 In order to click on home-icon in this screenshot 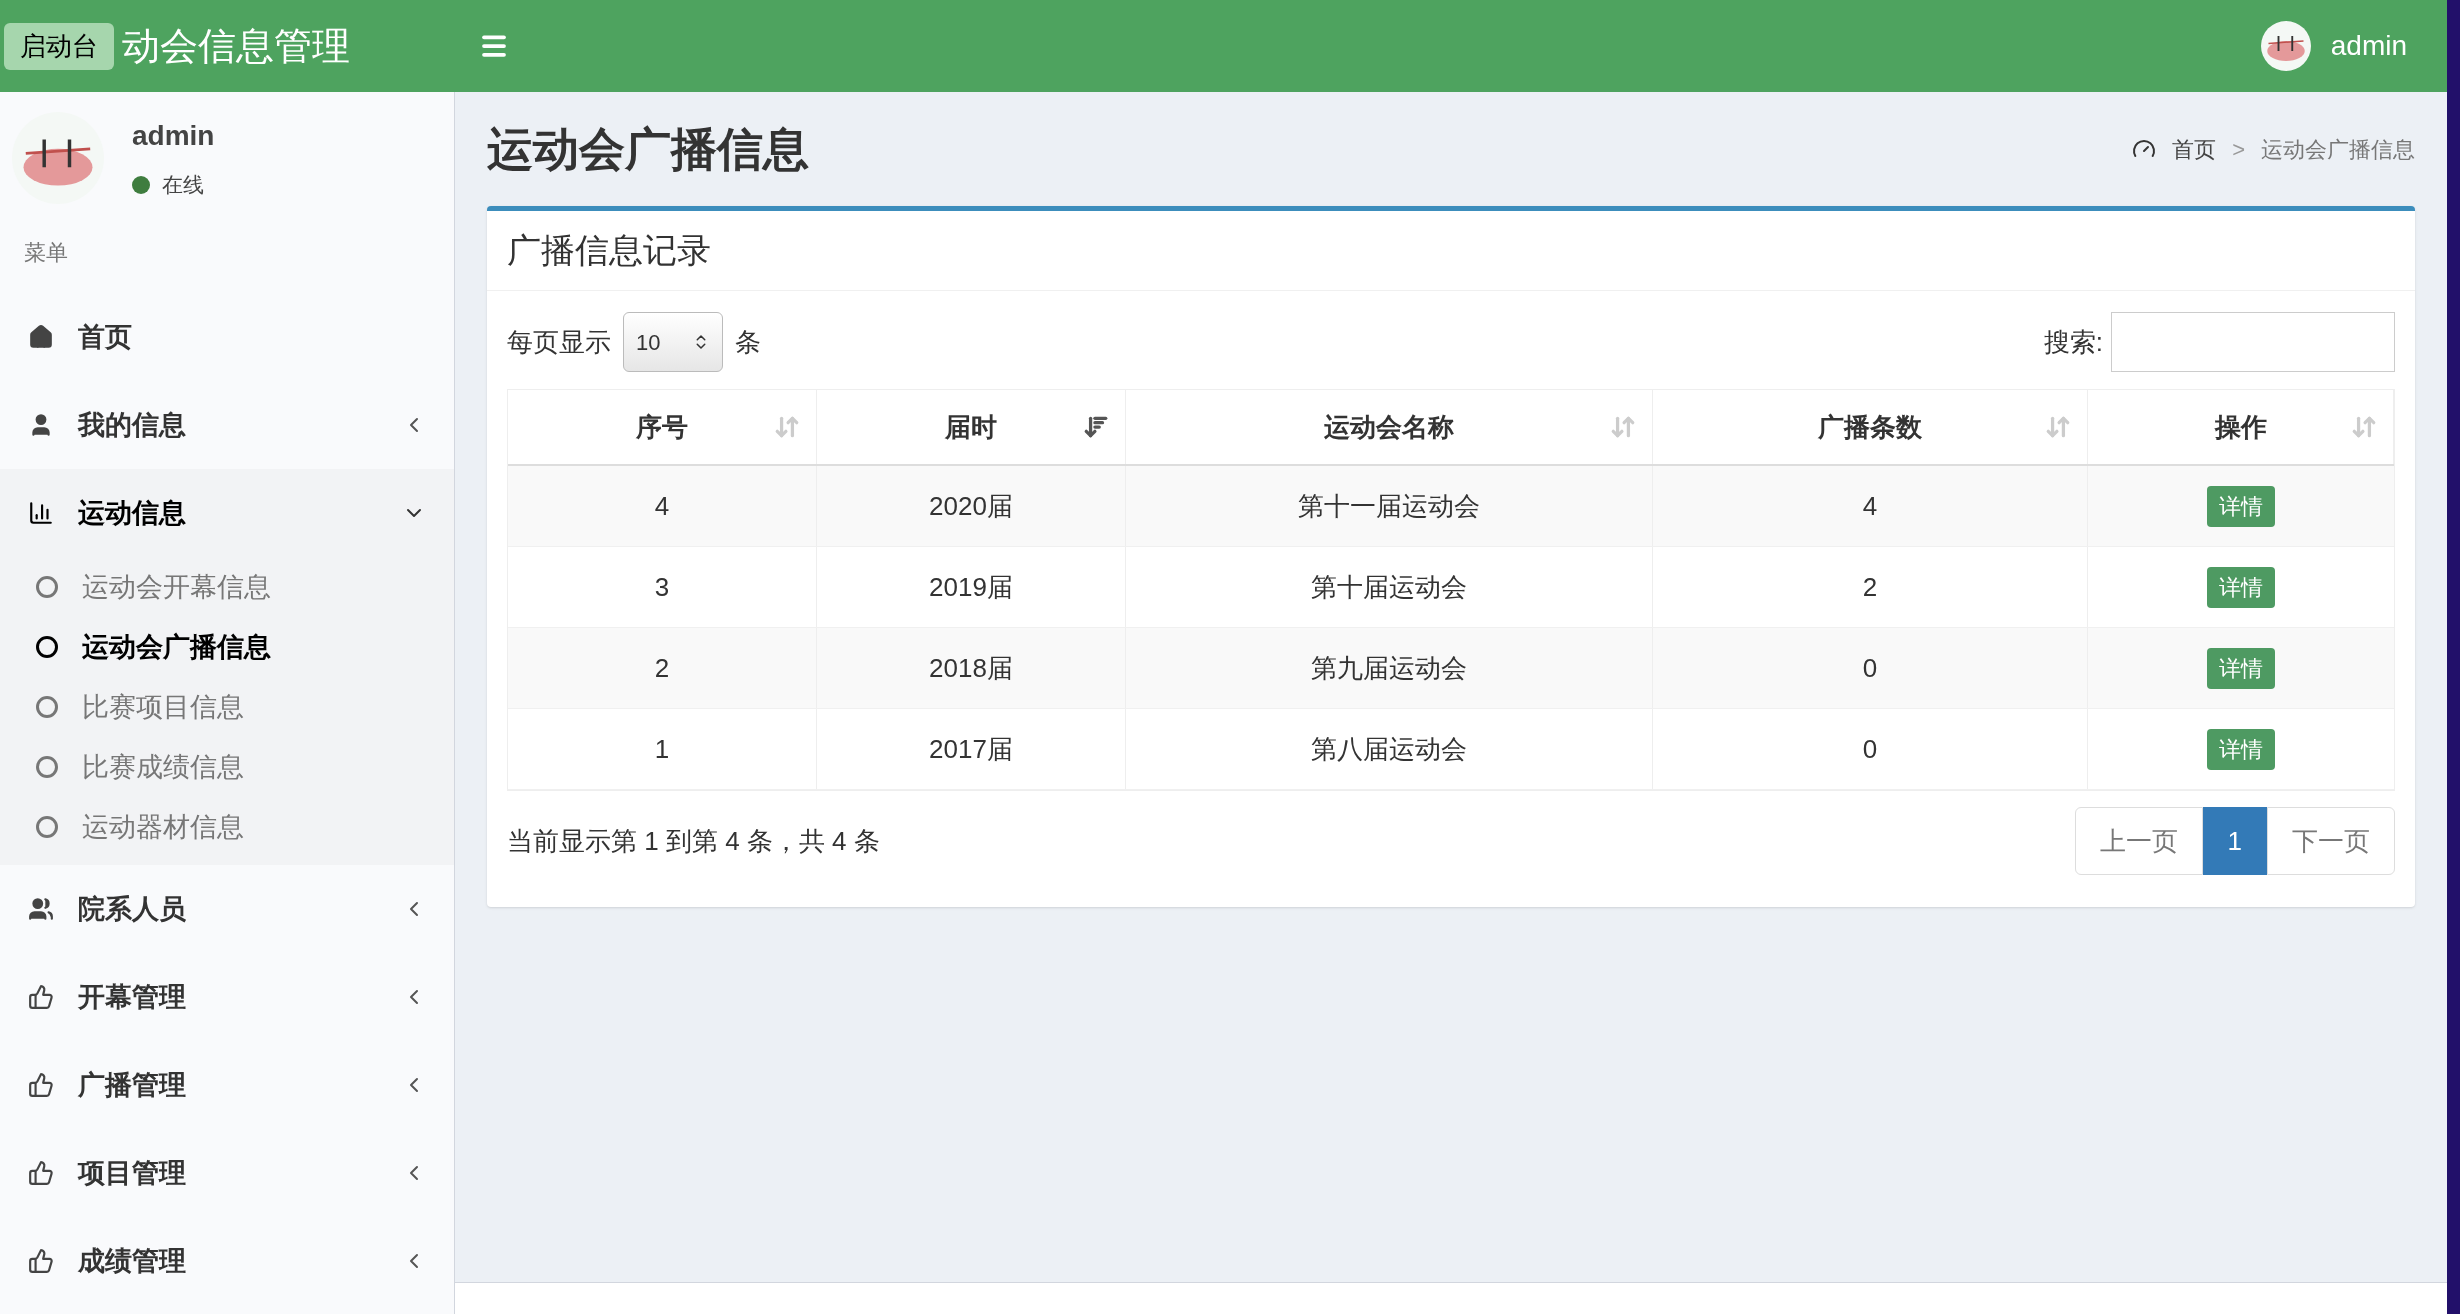, I will do `click(41, 337)`.